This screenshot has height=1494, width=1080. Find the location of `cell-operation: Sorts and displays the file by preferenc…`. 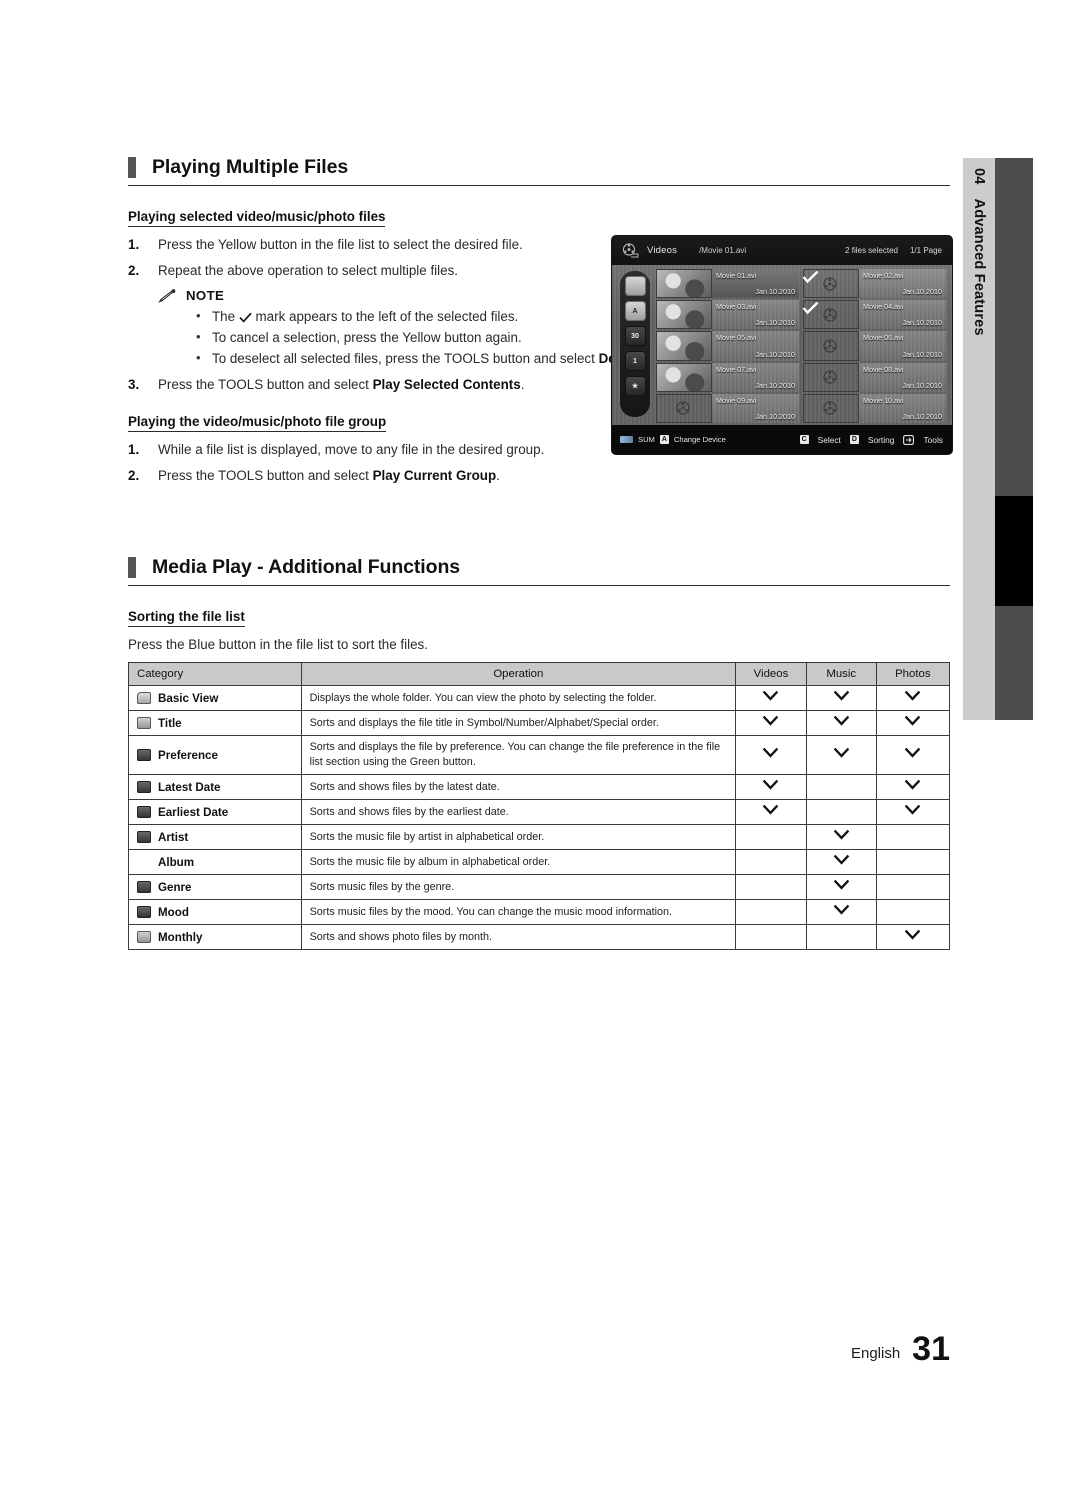

cell-operation: Sorts and displays the file by preferenc… is located at coordinates (518, 755).